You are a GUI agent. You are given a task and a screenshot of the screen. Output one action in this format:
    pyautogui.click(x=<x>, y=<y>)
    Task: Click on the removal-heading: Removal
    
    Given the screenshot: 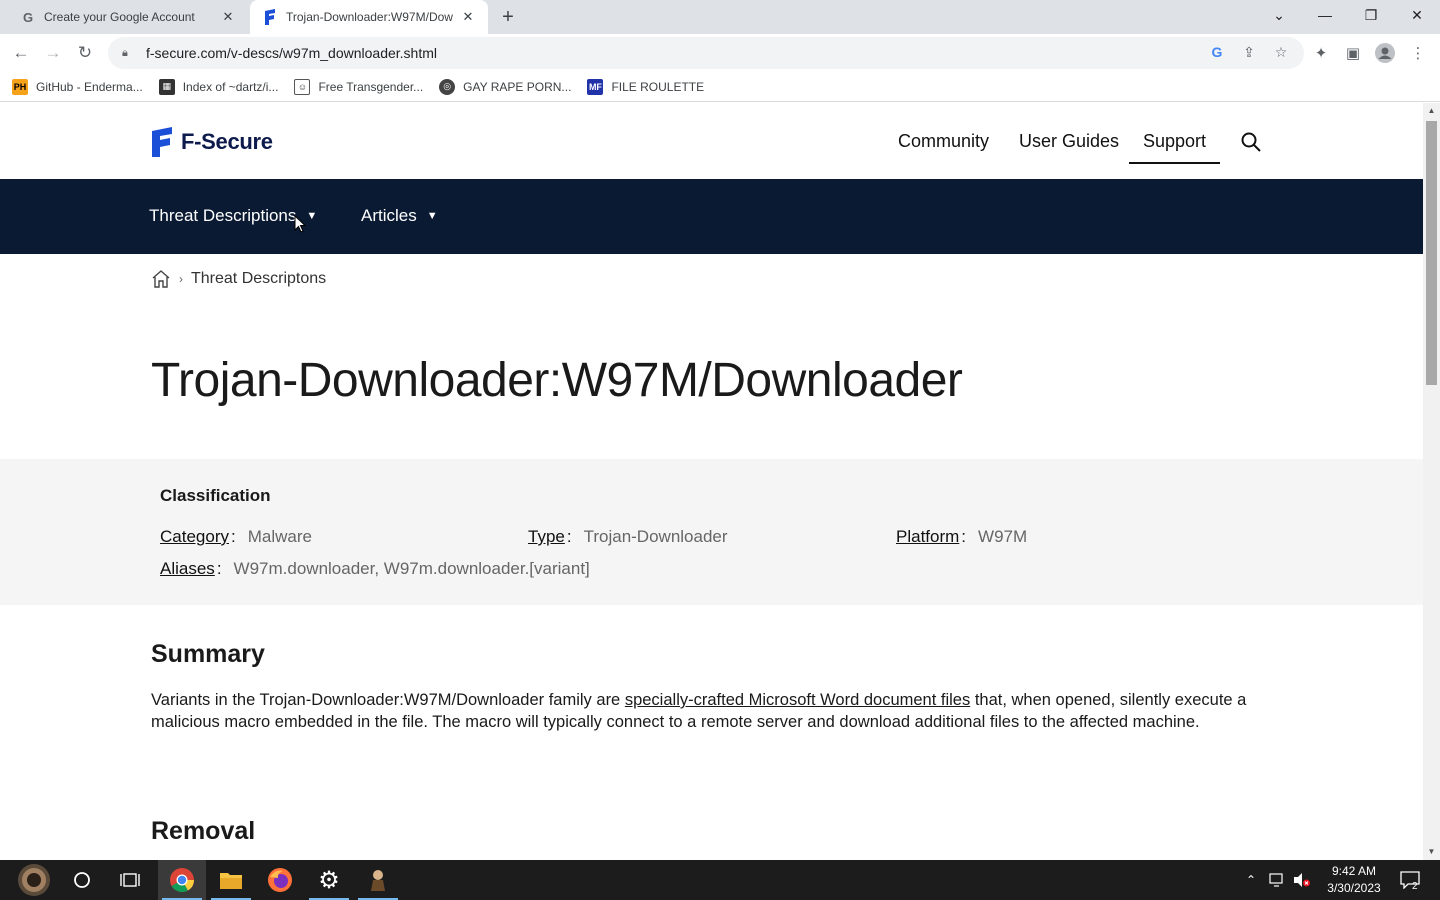 What is the action you would take?
    pyautogui.click(x=203, y=831)
    